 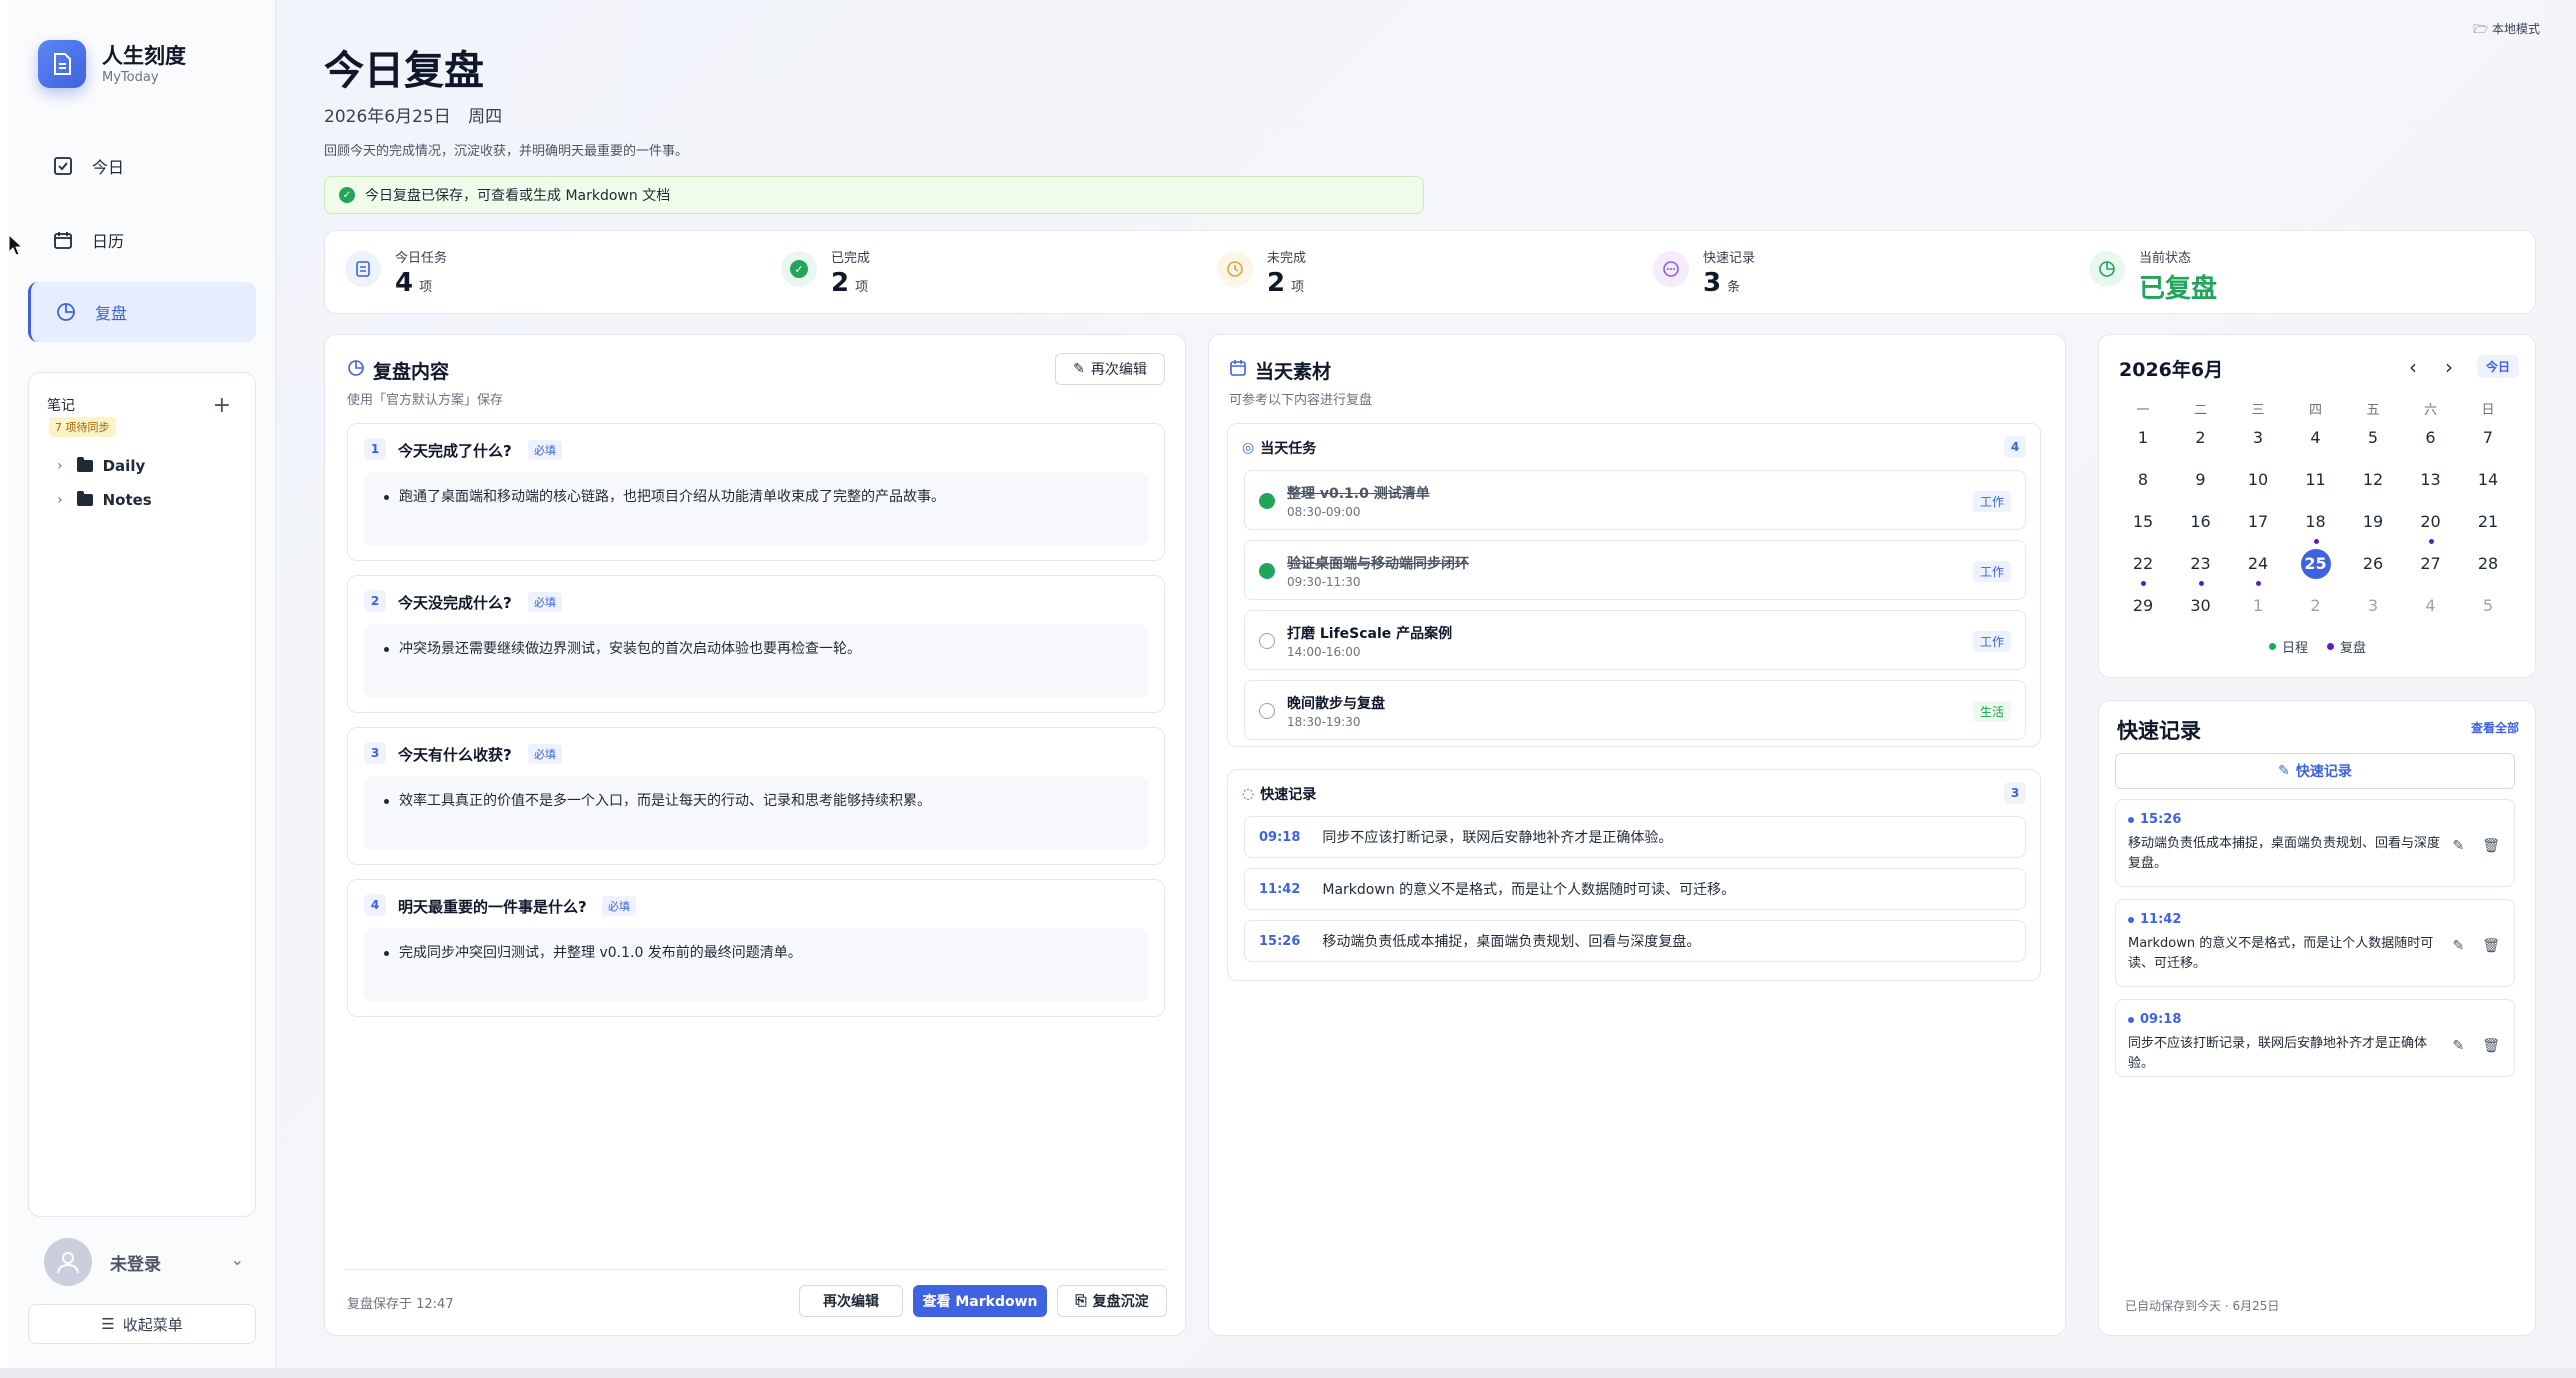 What do you see at coordinates (756, 813) in the screenshot?
I see `answer-box: 效率工具真正的价值不是多一个入口，而是让每天的行动、记录和思考能够持续积累。` at bounding box center [756, 813].